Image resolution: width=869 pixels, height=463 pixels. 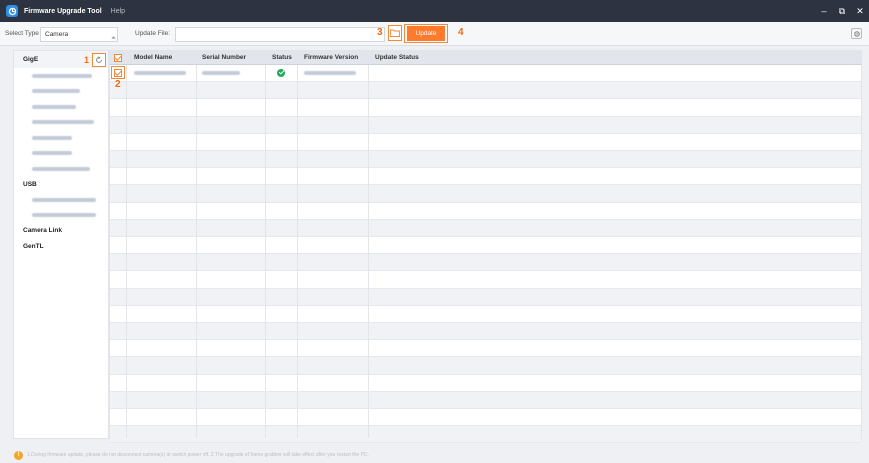 I want to click on dropdown-caret-icon, so click(x=113, y=38).